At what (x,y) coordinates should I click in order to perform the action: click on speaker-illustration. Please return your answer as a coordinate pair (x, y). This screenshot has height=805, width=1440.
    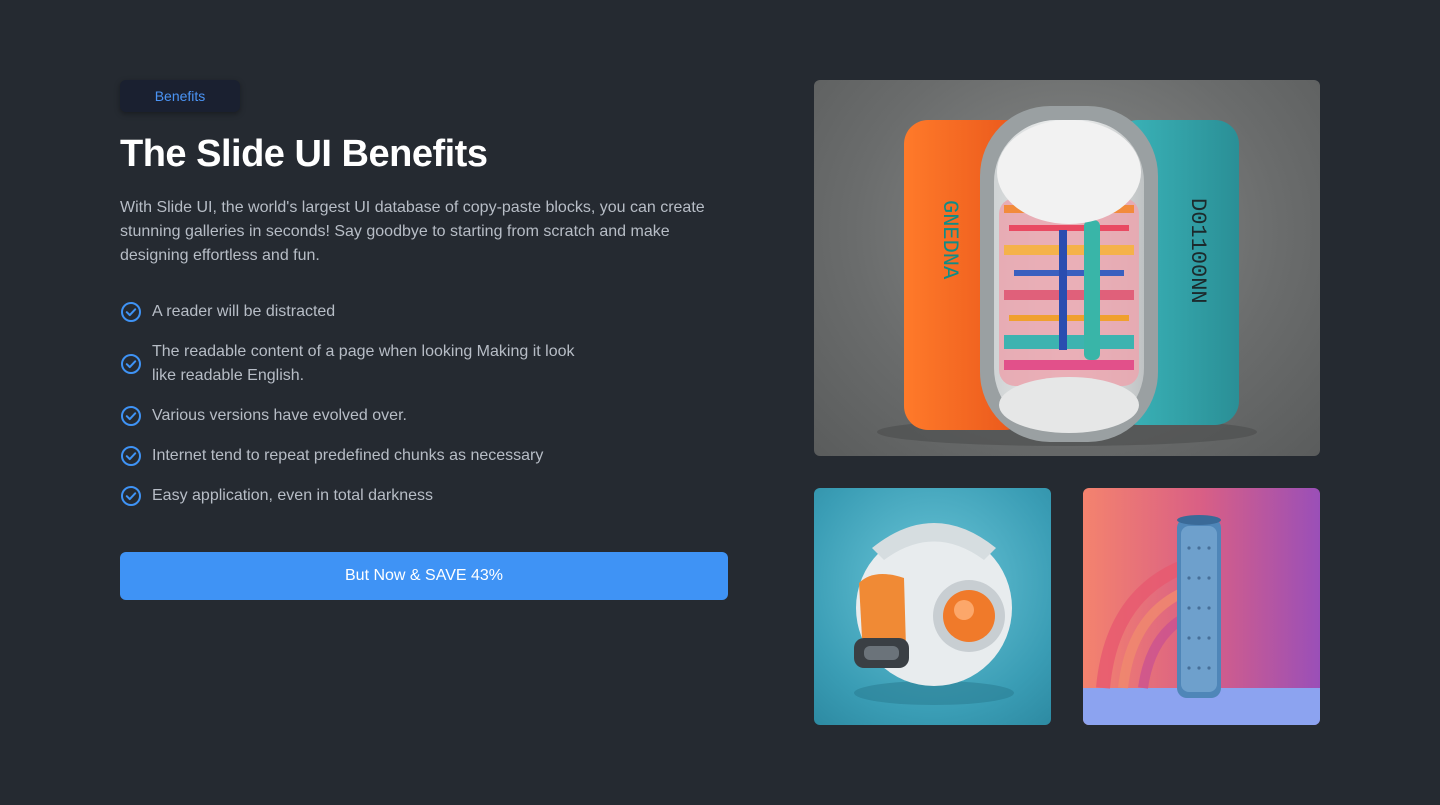
    Looking at the image, I should click on (1201, 620).